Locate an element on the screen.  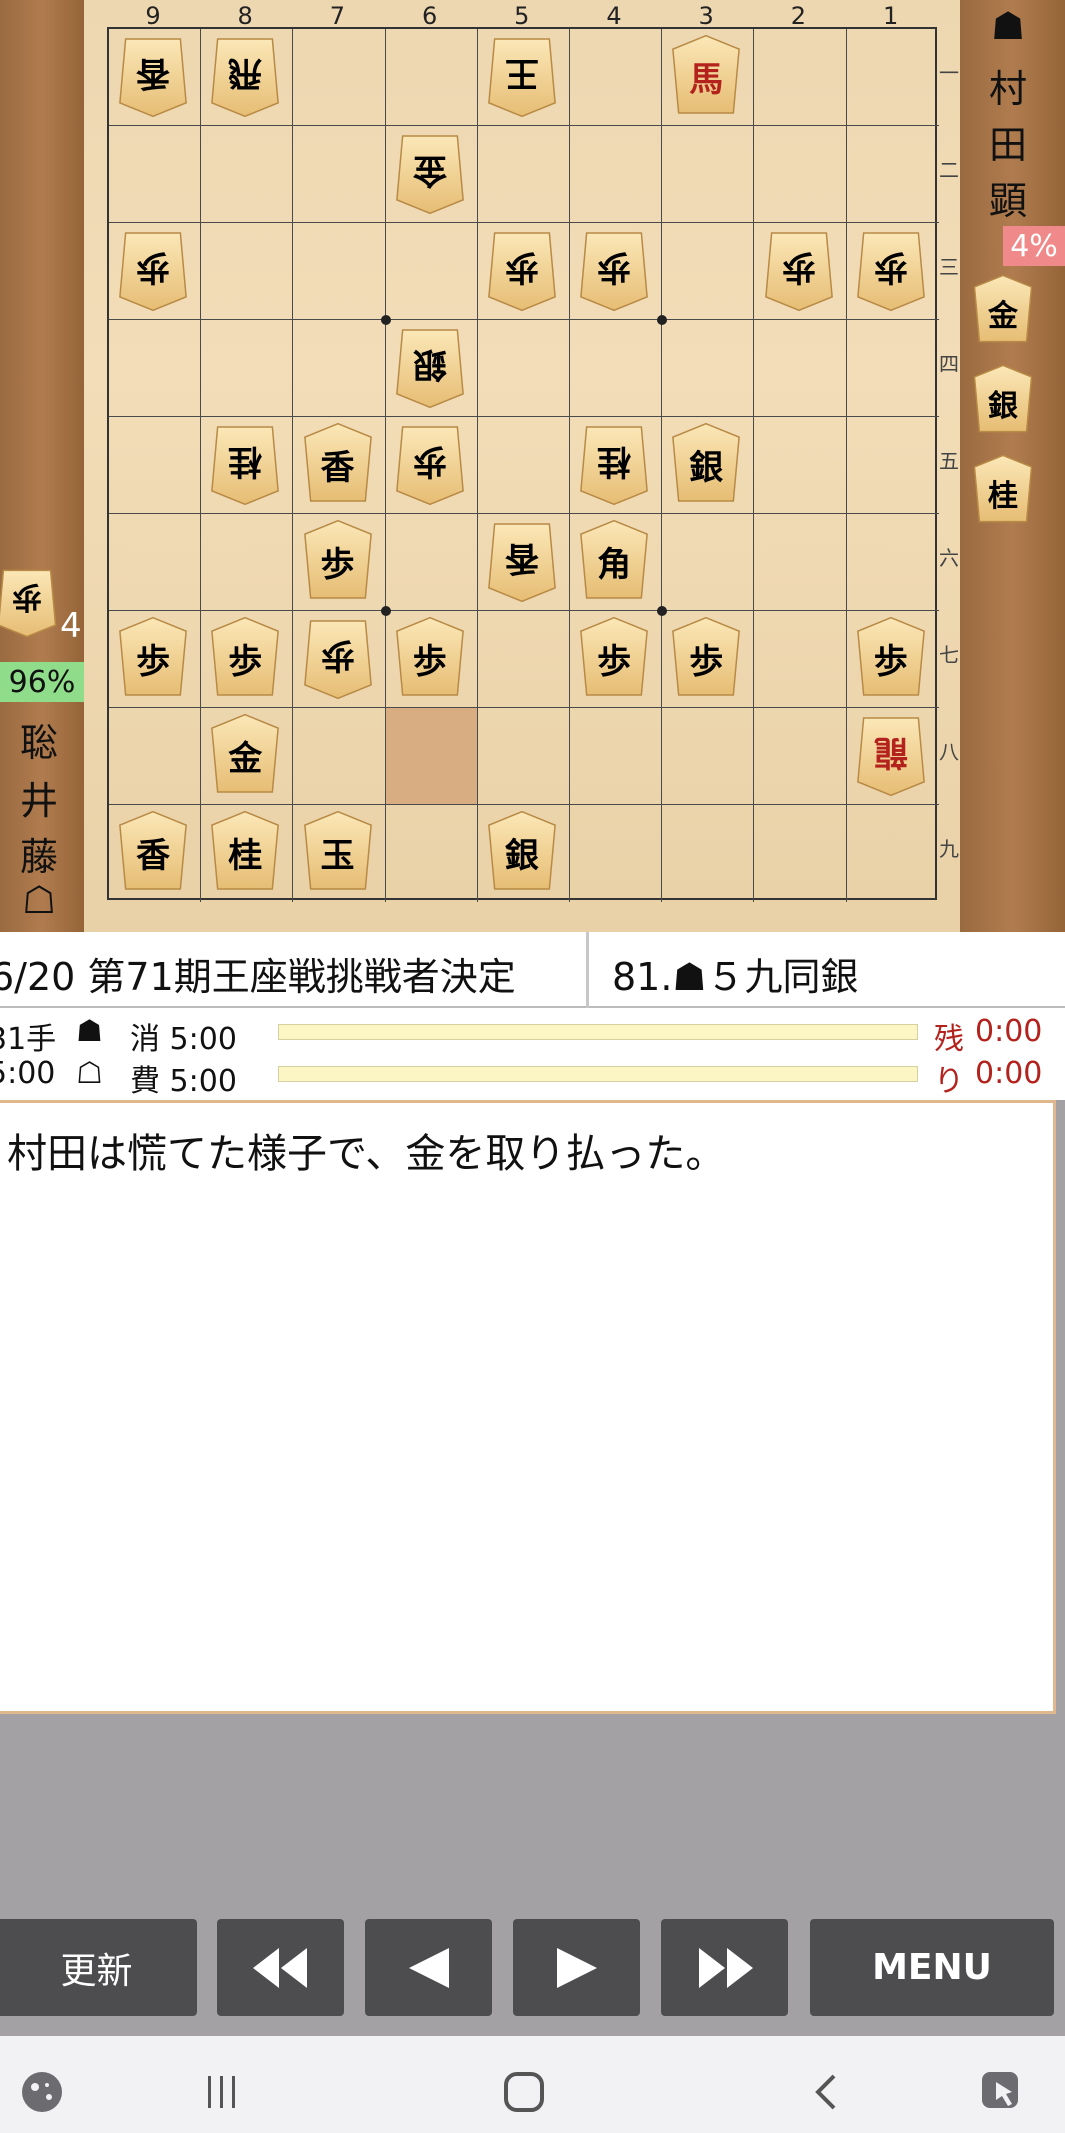
back-icon is located at coordinates (828, 2092).